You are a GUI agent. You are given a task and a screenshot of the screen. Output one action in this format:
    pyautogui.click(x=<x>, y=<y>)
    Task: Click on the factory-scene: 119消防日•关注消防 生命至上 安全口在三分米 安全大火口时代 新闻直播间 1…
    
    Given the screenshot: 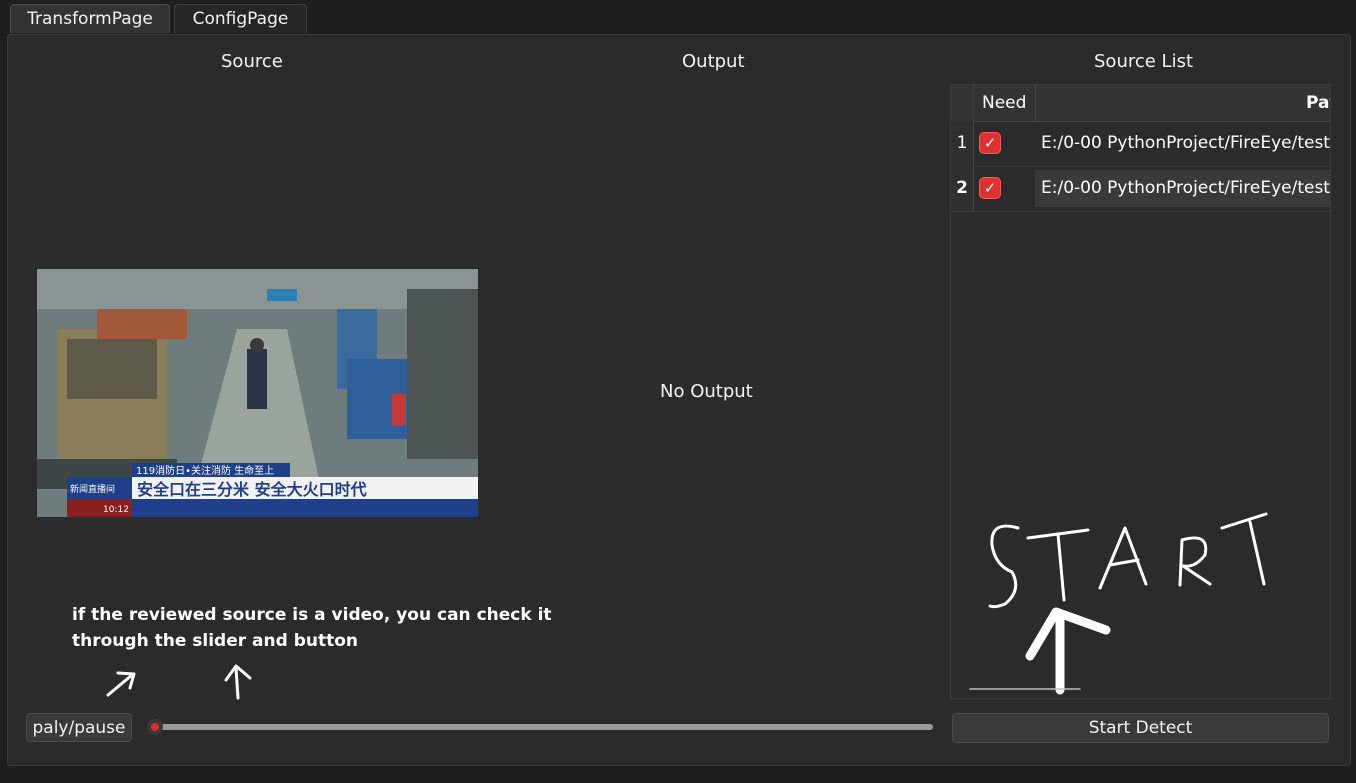 What is the action you would take?
    pyautogui.click(x=257, y=393)
    